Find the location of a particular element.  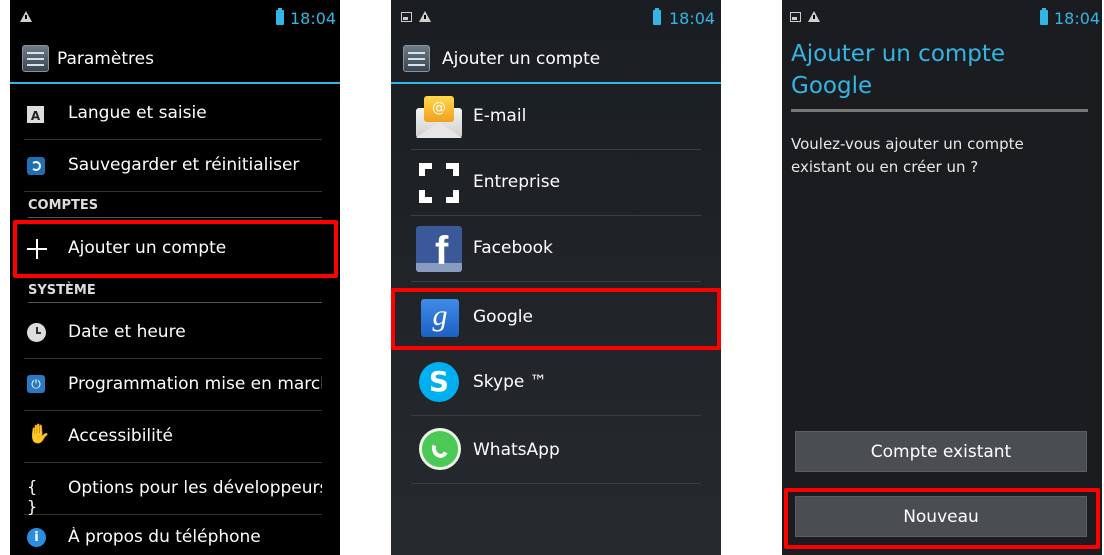

account-type-label: E-mail is located at coordinates (500, 116).